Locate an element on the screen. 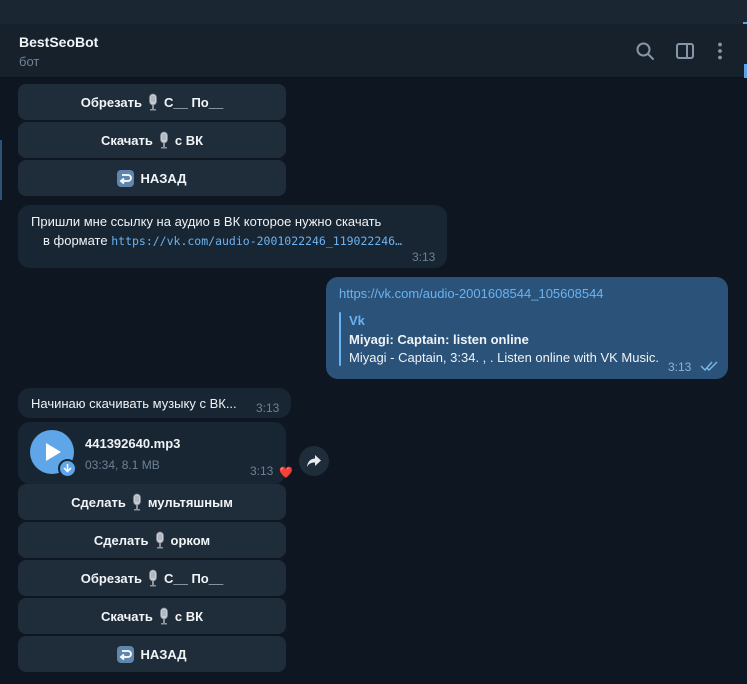 The height and width of the screenshot is (684, 747). sidebar-toggle-icon is located at coordinates (685, 51).